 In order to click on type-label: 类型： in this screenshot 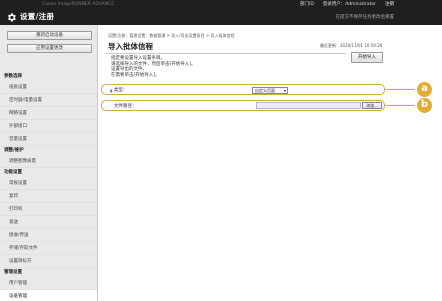, I will do `click(121, 90)`.